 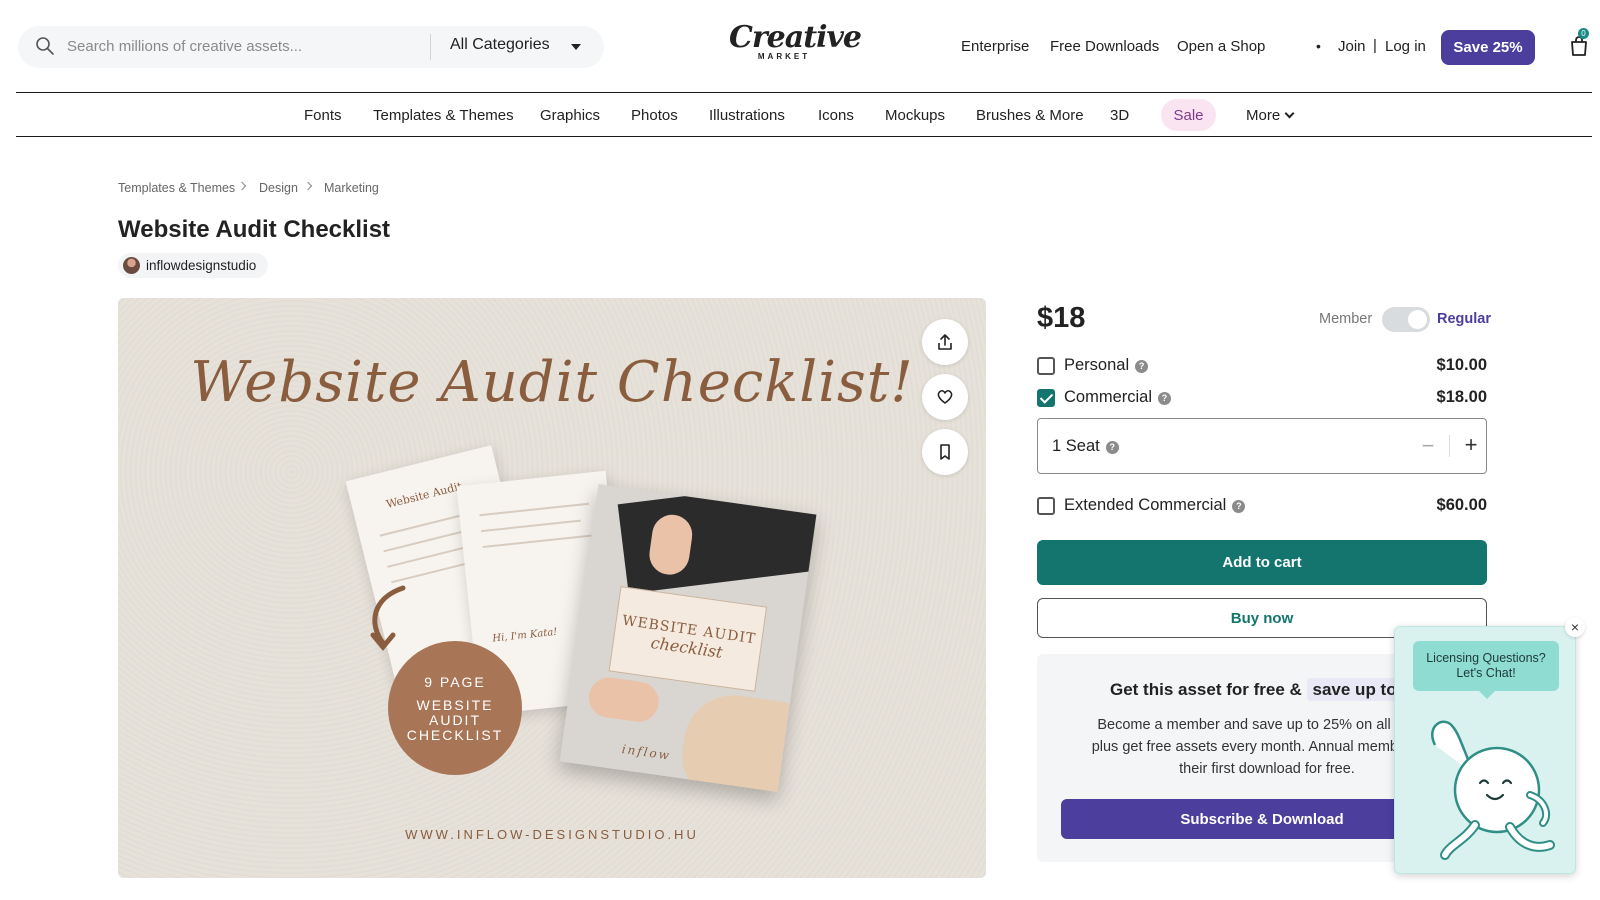 What do you see at coordinates (1428, 446) in the screenshot?
I see `seat-minus-button: −` at bounding box center [1428, 446].